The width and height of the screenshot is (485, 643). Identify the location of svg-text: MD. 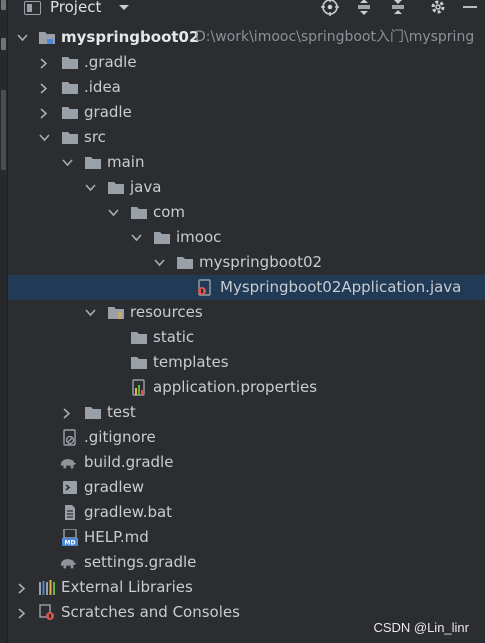
(70, 543).